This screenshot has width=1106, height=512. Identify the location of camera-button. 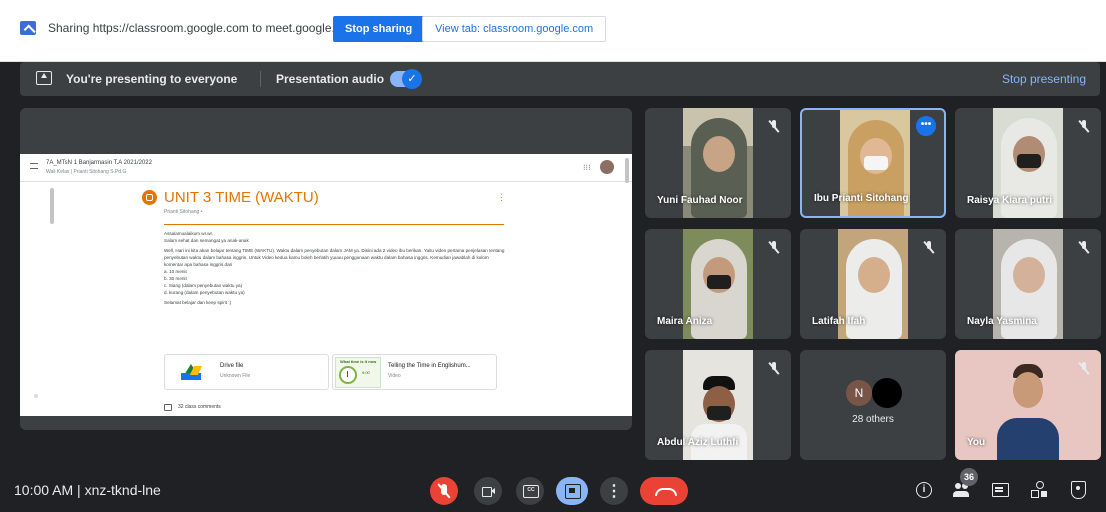
(488, 491).